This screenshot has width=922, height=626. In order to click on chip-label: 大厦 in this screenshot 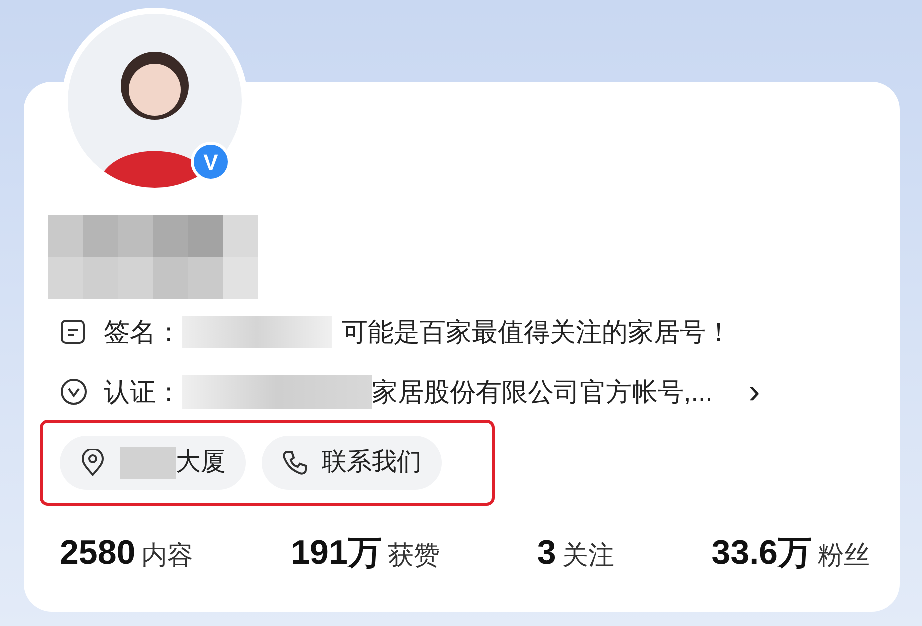, I will do `click(201, 462)`.